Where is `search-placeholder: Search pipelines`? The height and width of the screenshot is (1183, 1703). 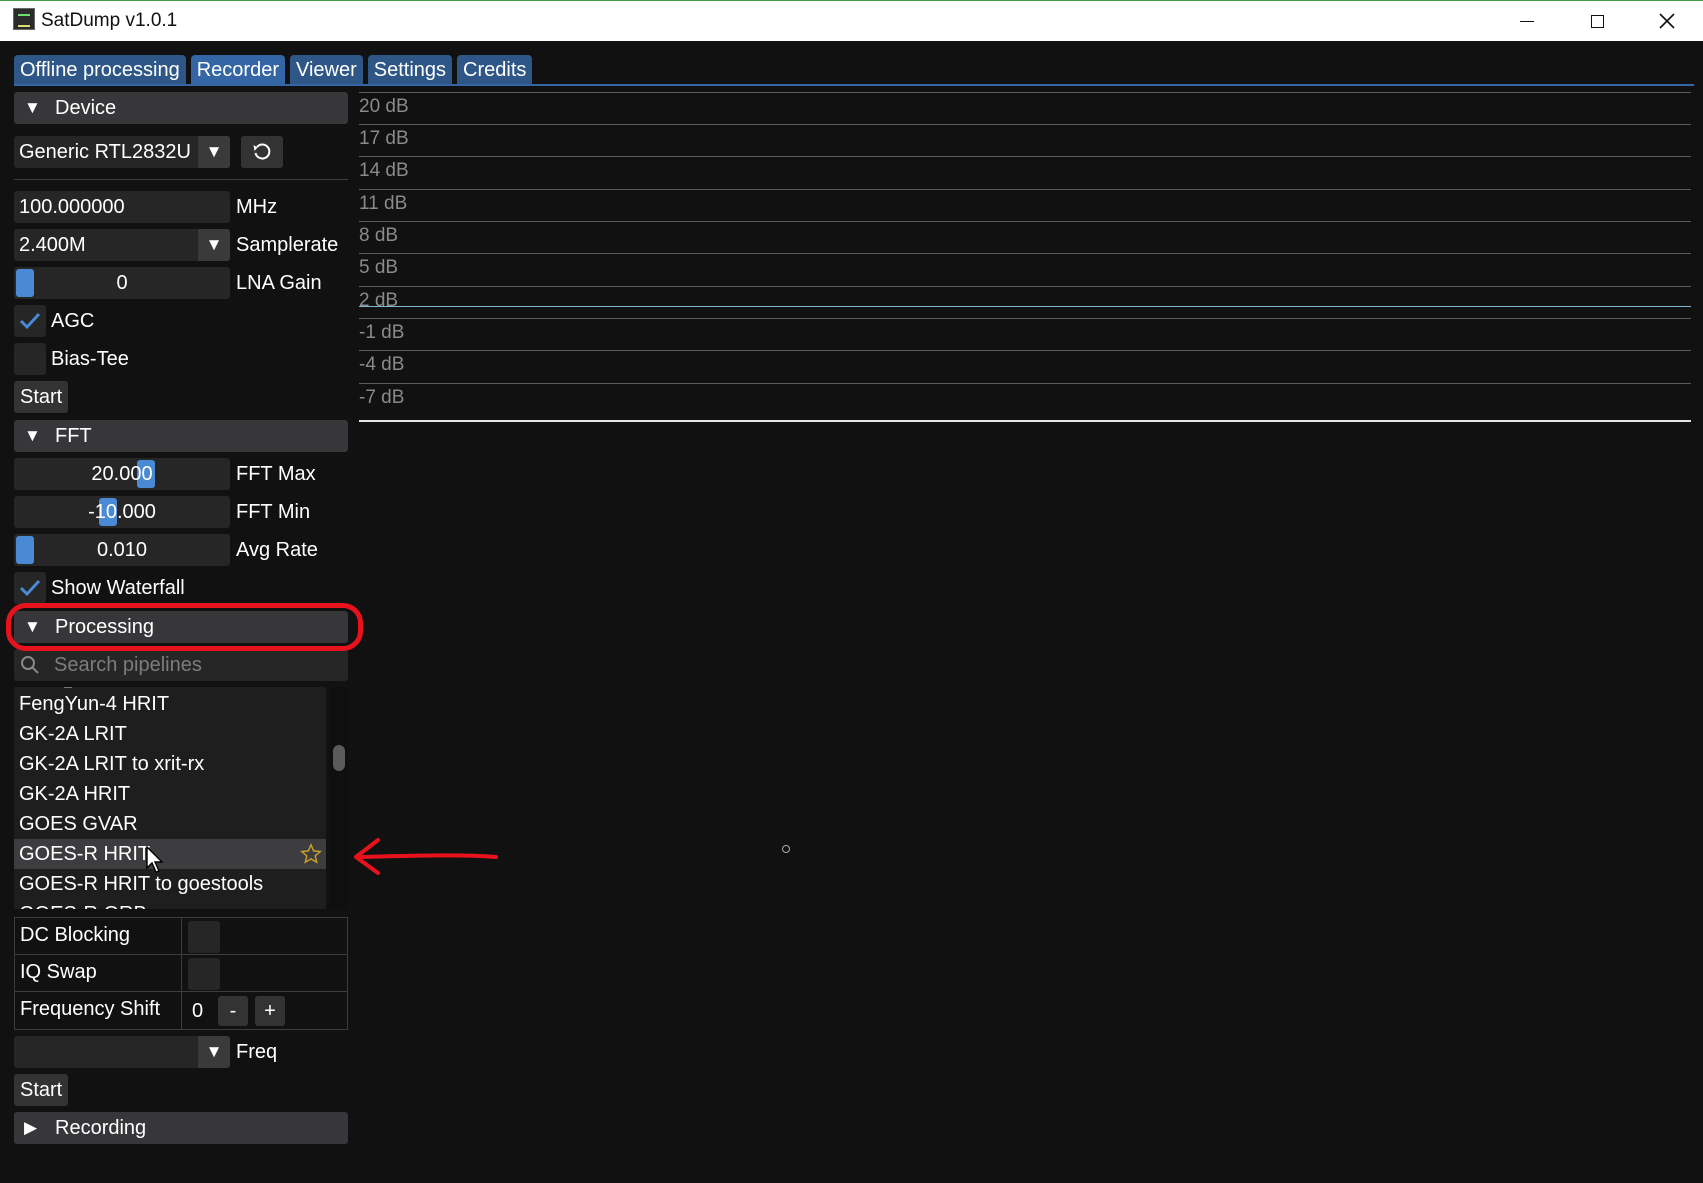 search-placeholder: Search pipelines is located at coordinates (128, 665).